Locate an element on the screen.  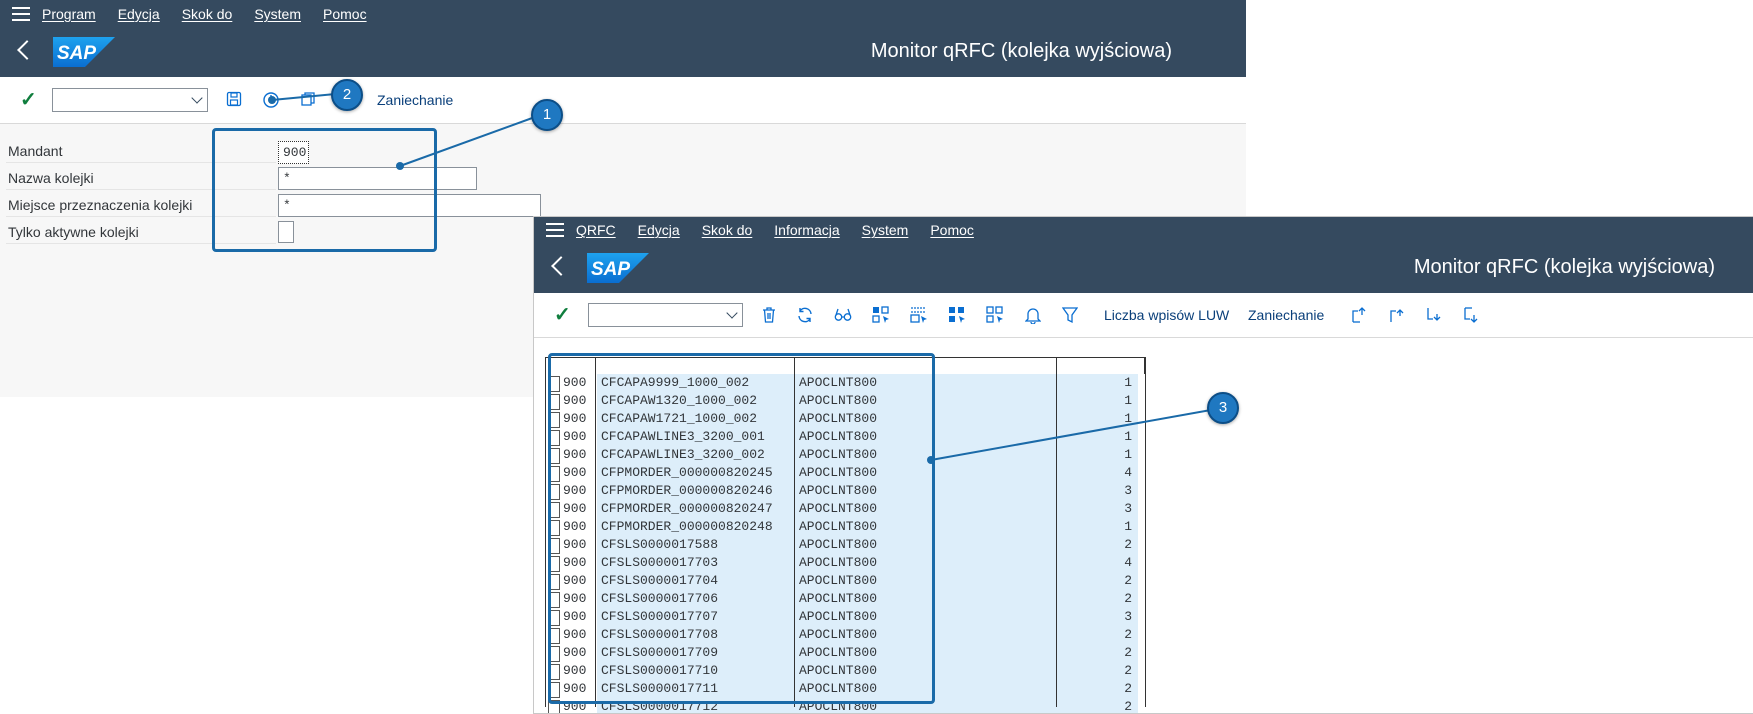
callout-2-dot is located at coordinates (272, 100).